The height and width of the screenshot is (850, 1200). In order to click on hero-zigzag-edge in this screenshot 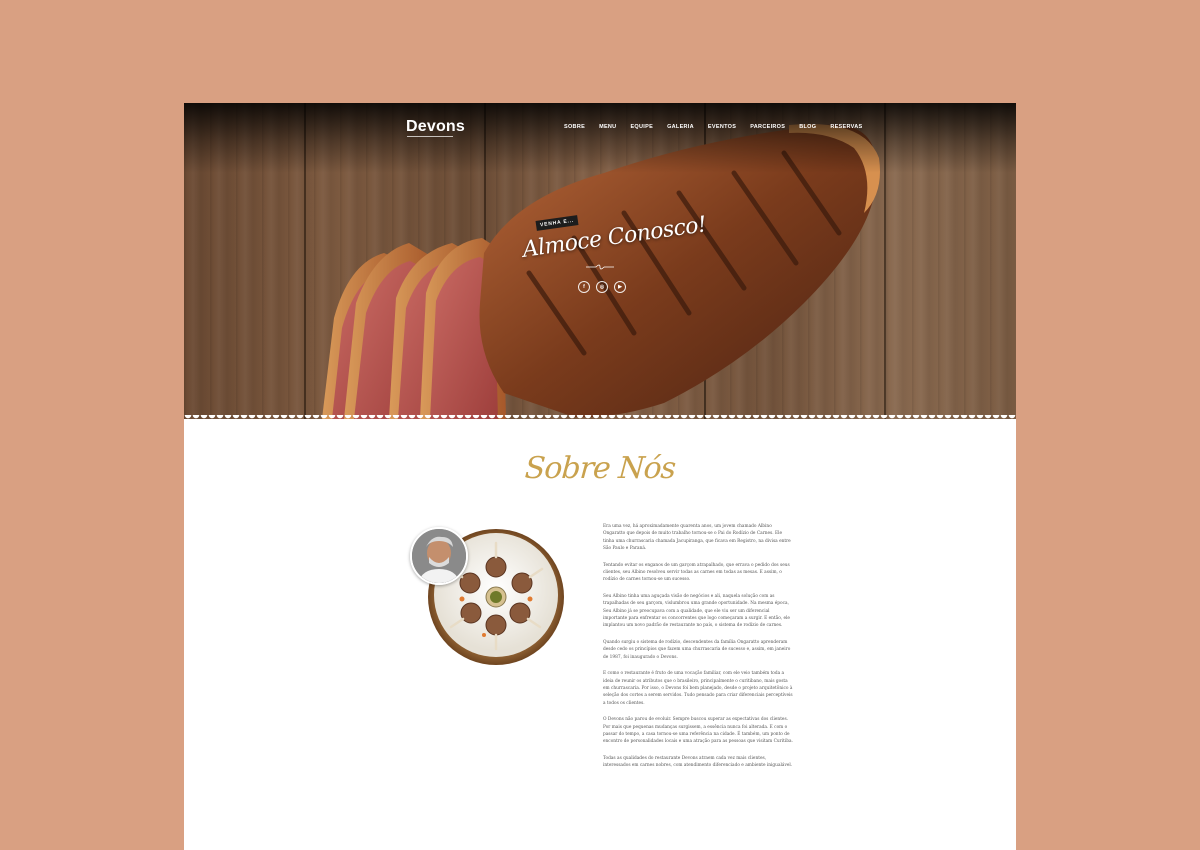, I will do `click(600, 417)`.